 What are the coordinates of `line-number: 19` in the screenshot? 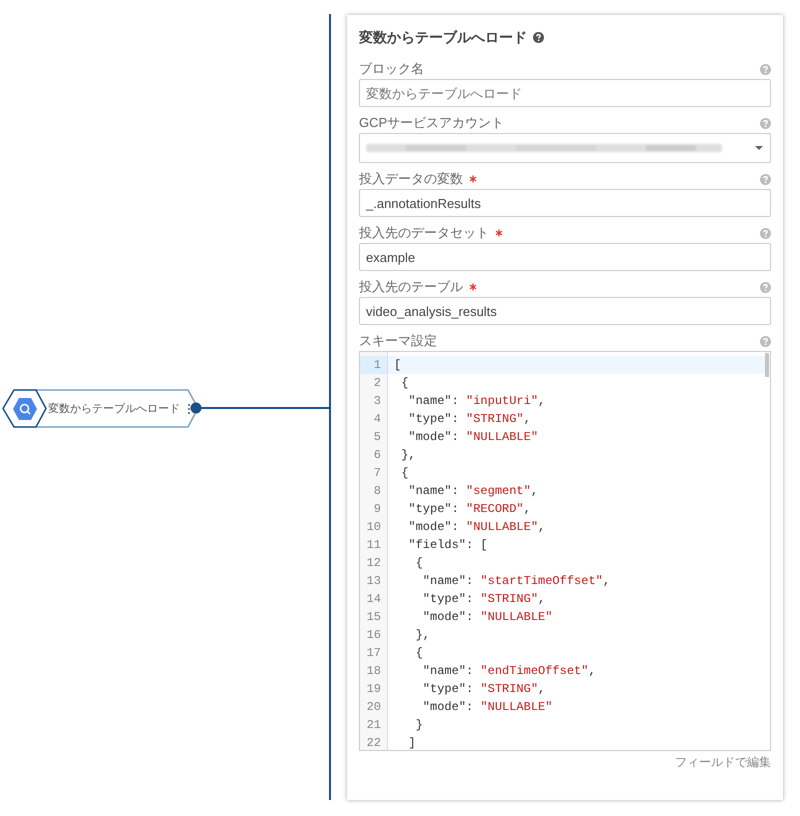 It's located at (374, 689).